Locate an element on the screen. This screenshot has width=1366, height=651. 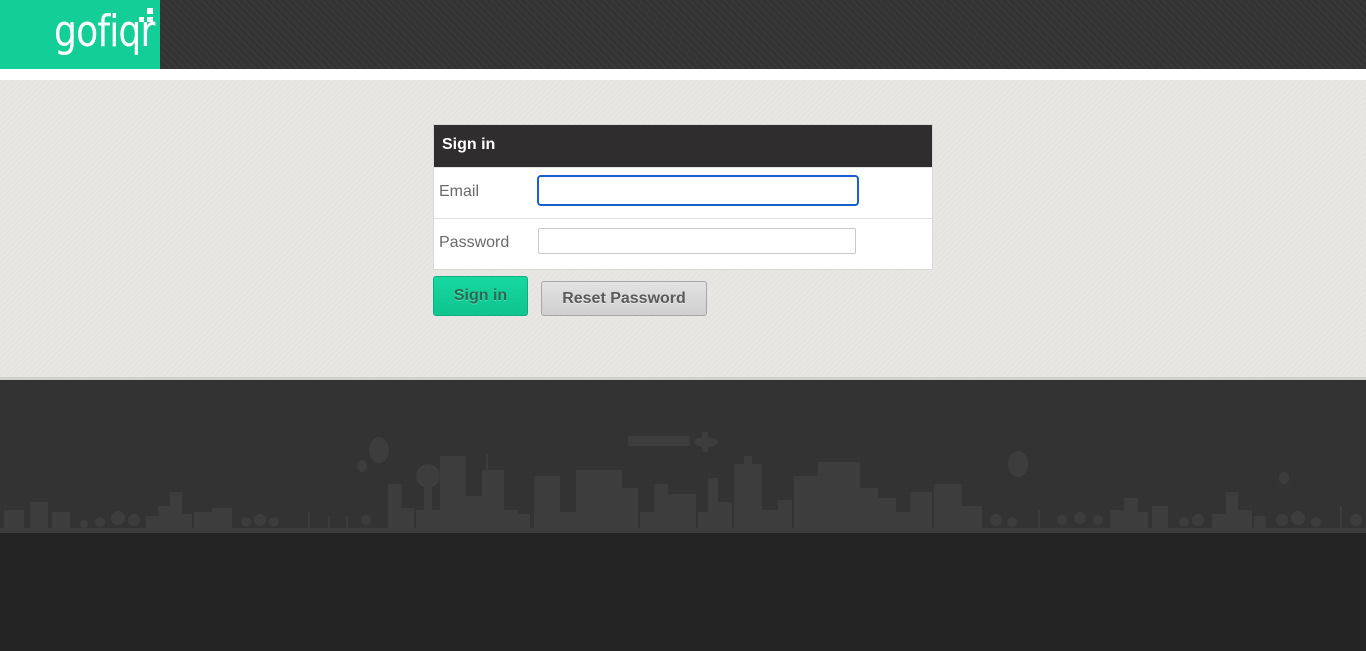
email-row: Email is located at coordinates (683, 192).